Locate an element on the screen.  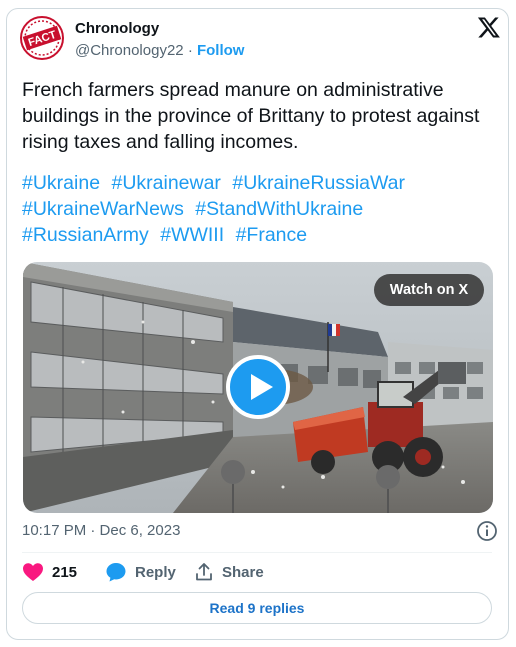
share-upload-icon is located at coordinates (204, 572).